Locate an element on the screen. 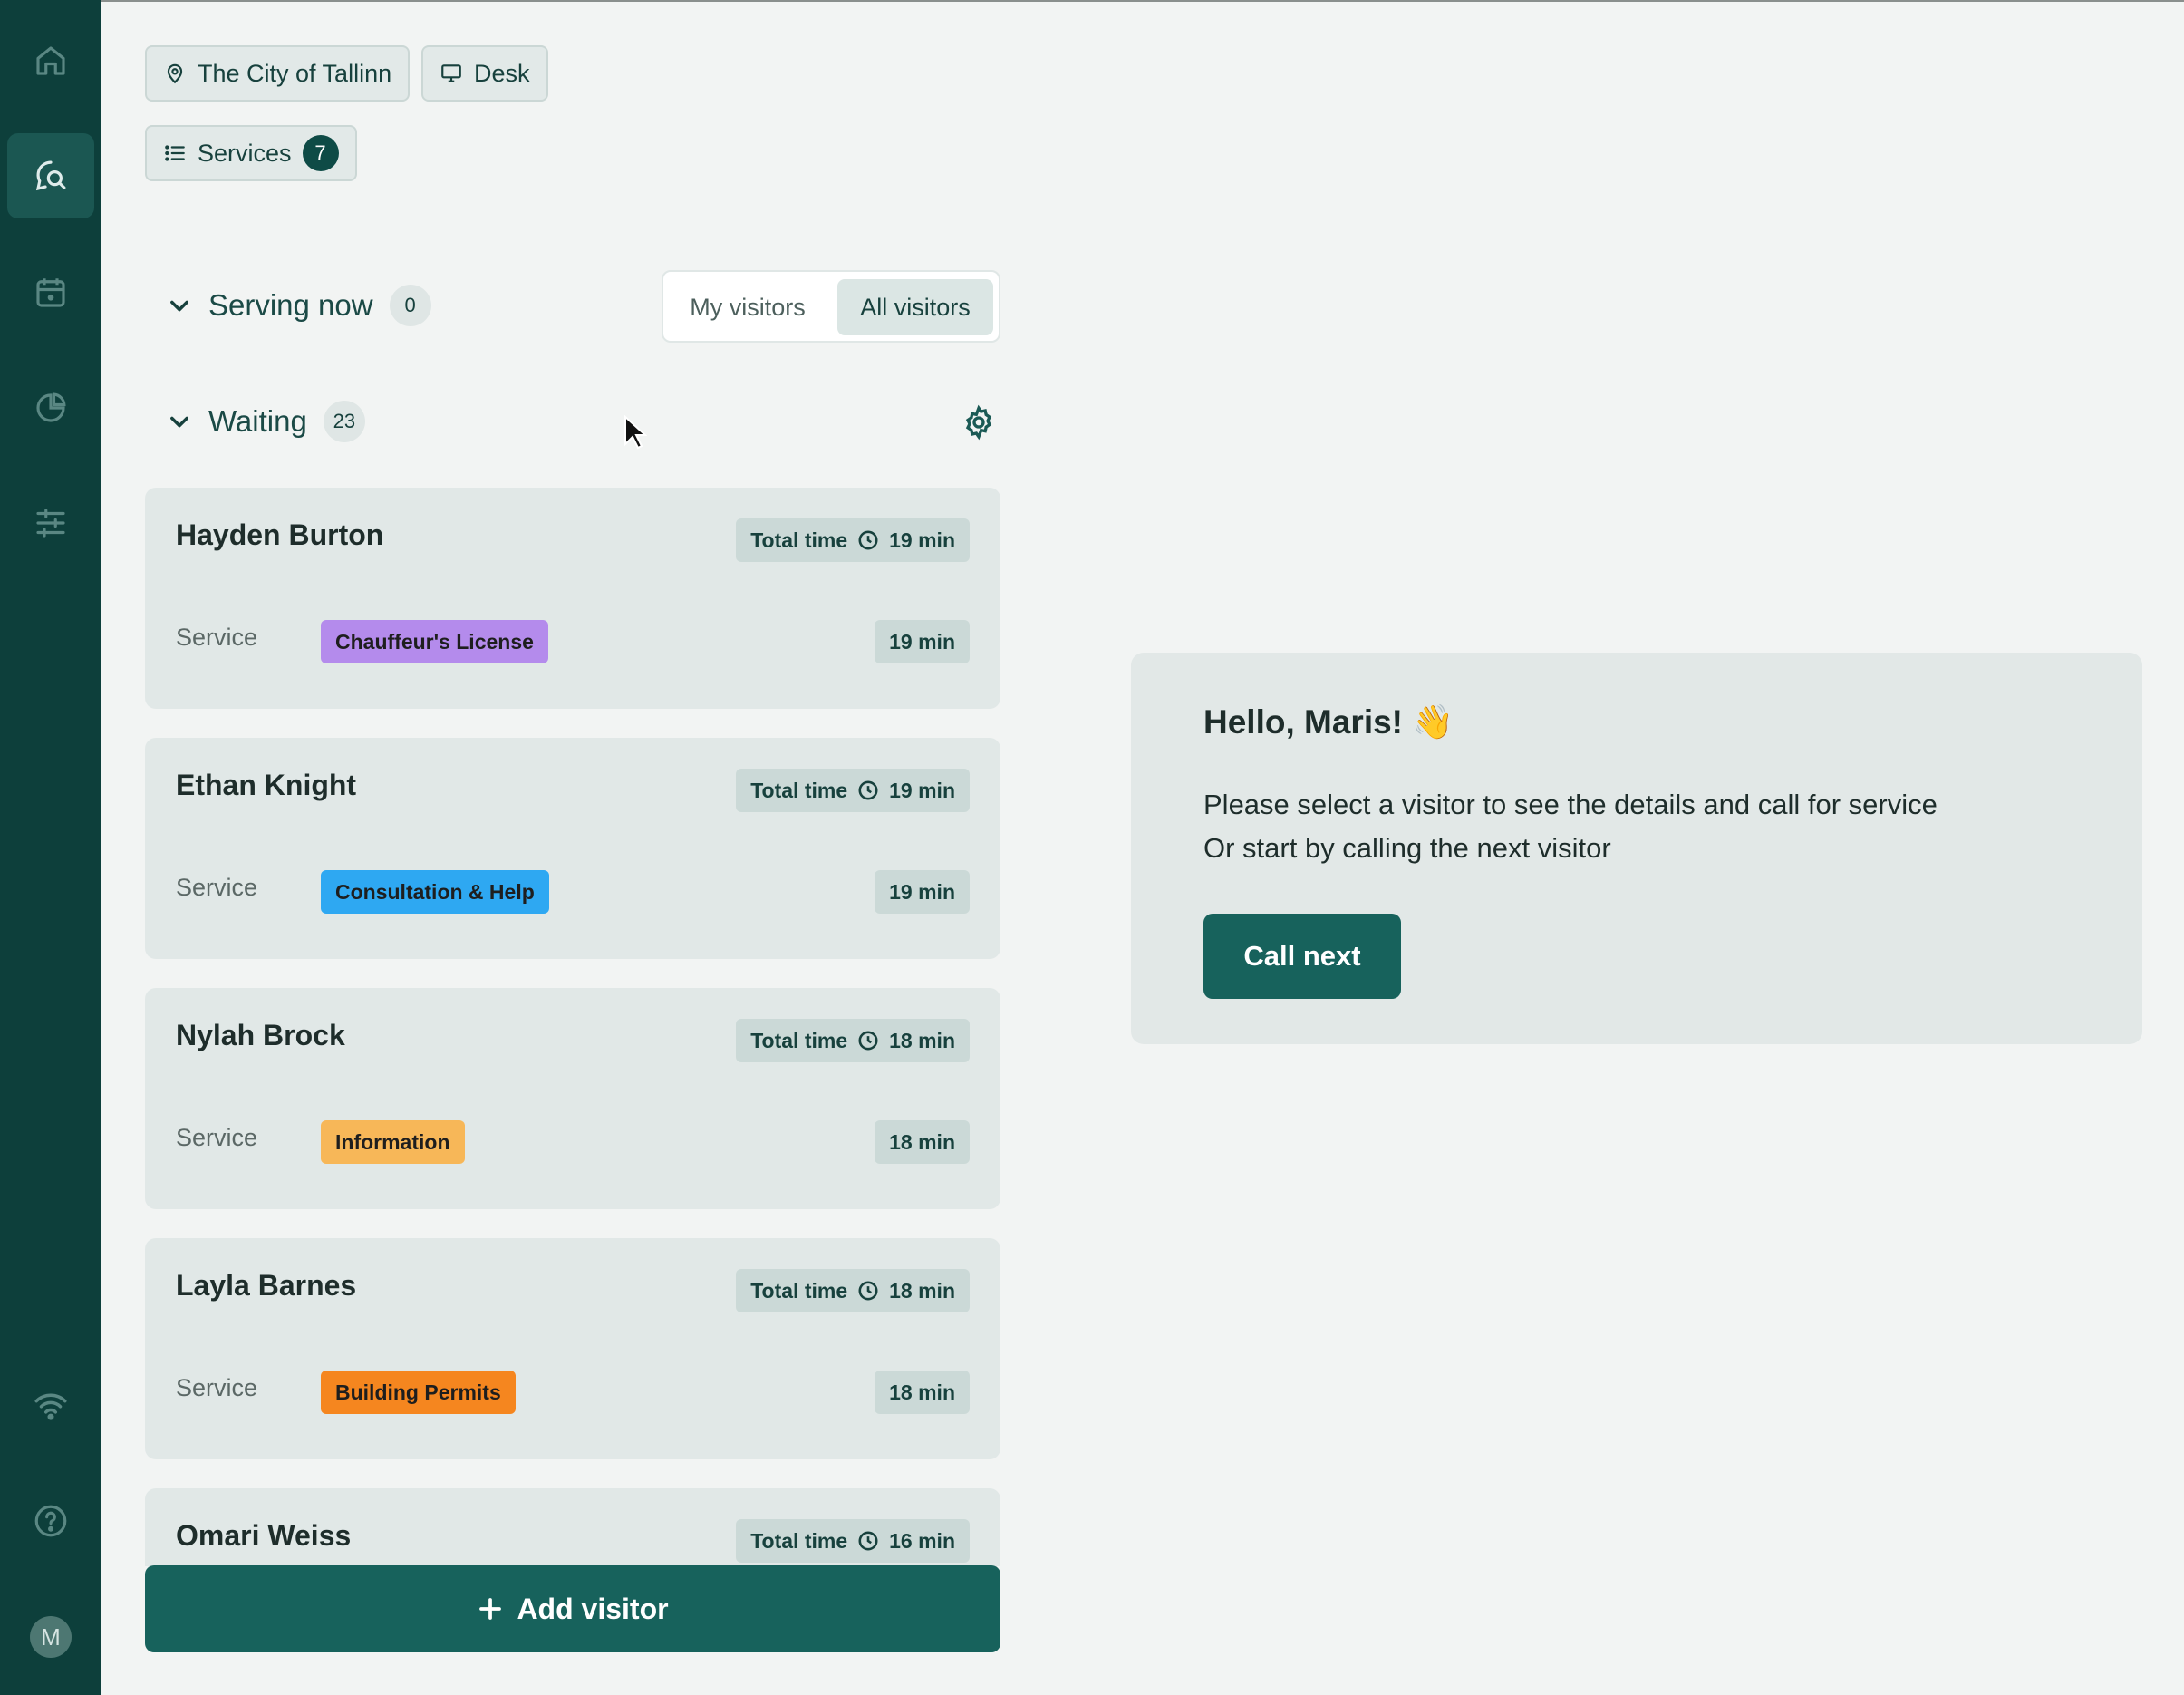 This screenshot has height=1695, width=2184. wifi-icon is located at coordinates (51, 1406).